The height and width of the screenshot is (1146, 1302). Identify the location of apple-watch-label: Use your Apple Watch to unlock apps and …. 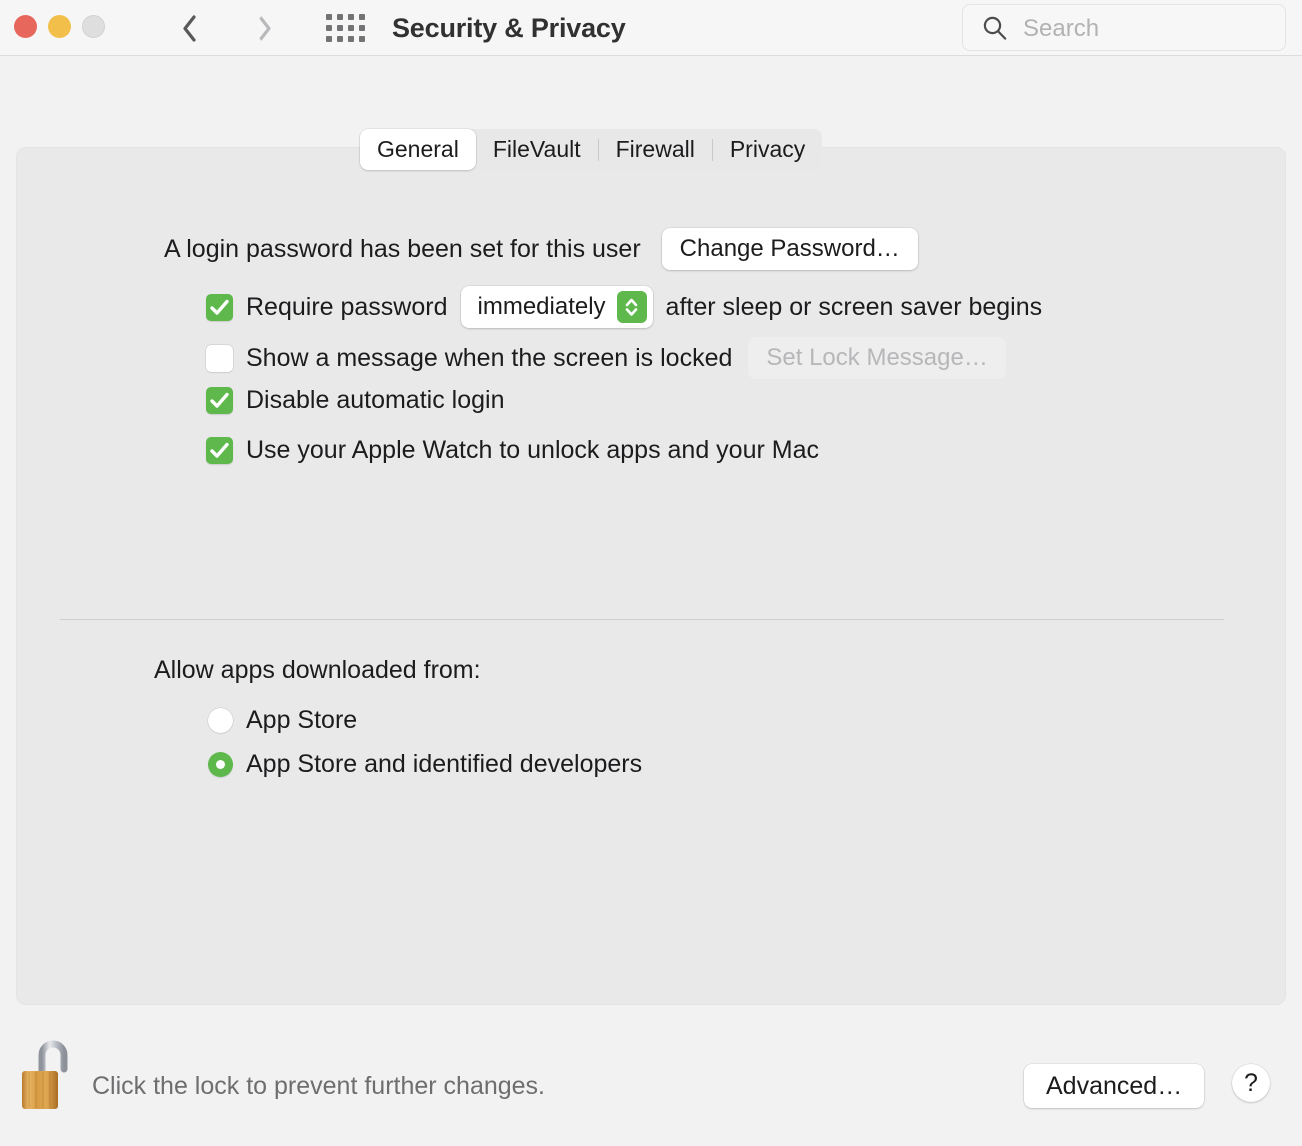
(532, 450).